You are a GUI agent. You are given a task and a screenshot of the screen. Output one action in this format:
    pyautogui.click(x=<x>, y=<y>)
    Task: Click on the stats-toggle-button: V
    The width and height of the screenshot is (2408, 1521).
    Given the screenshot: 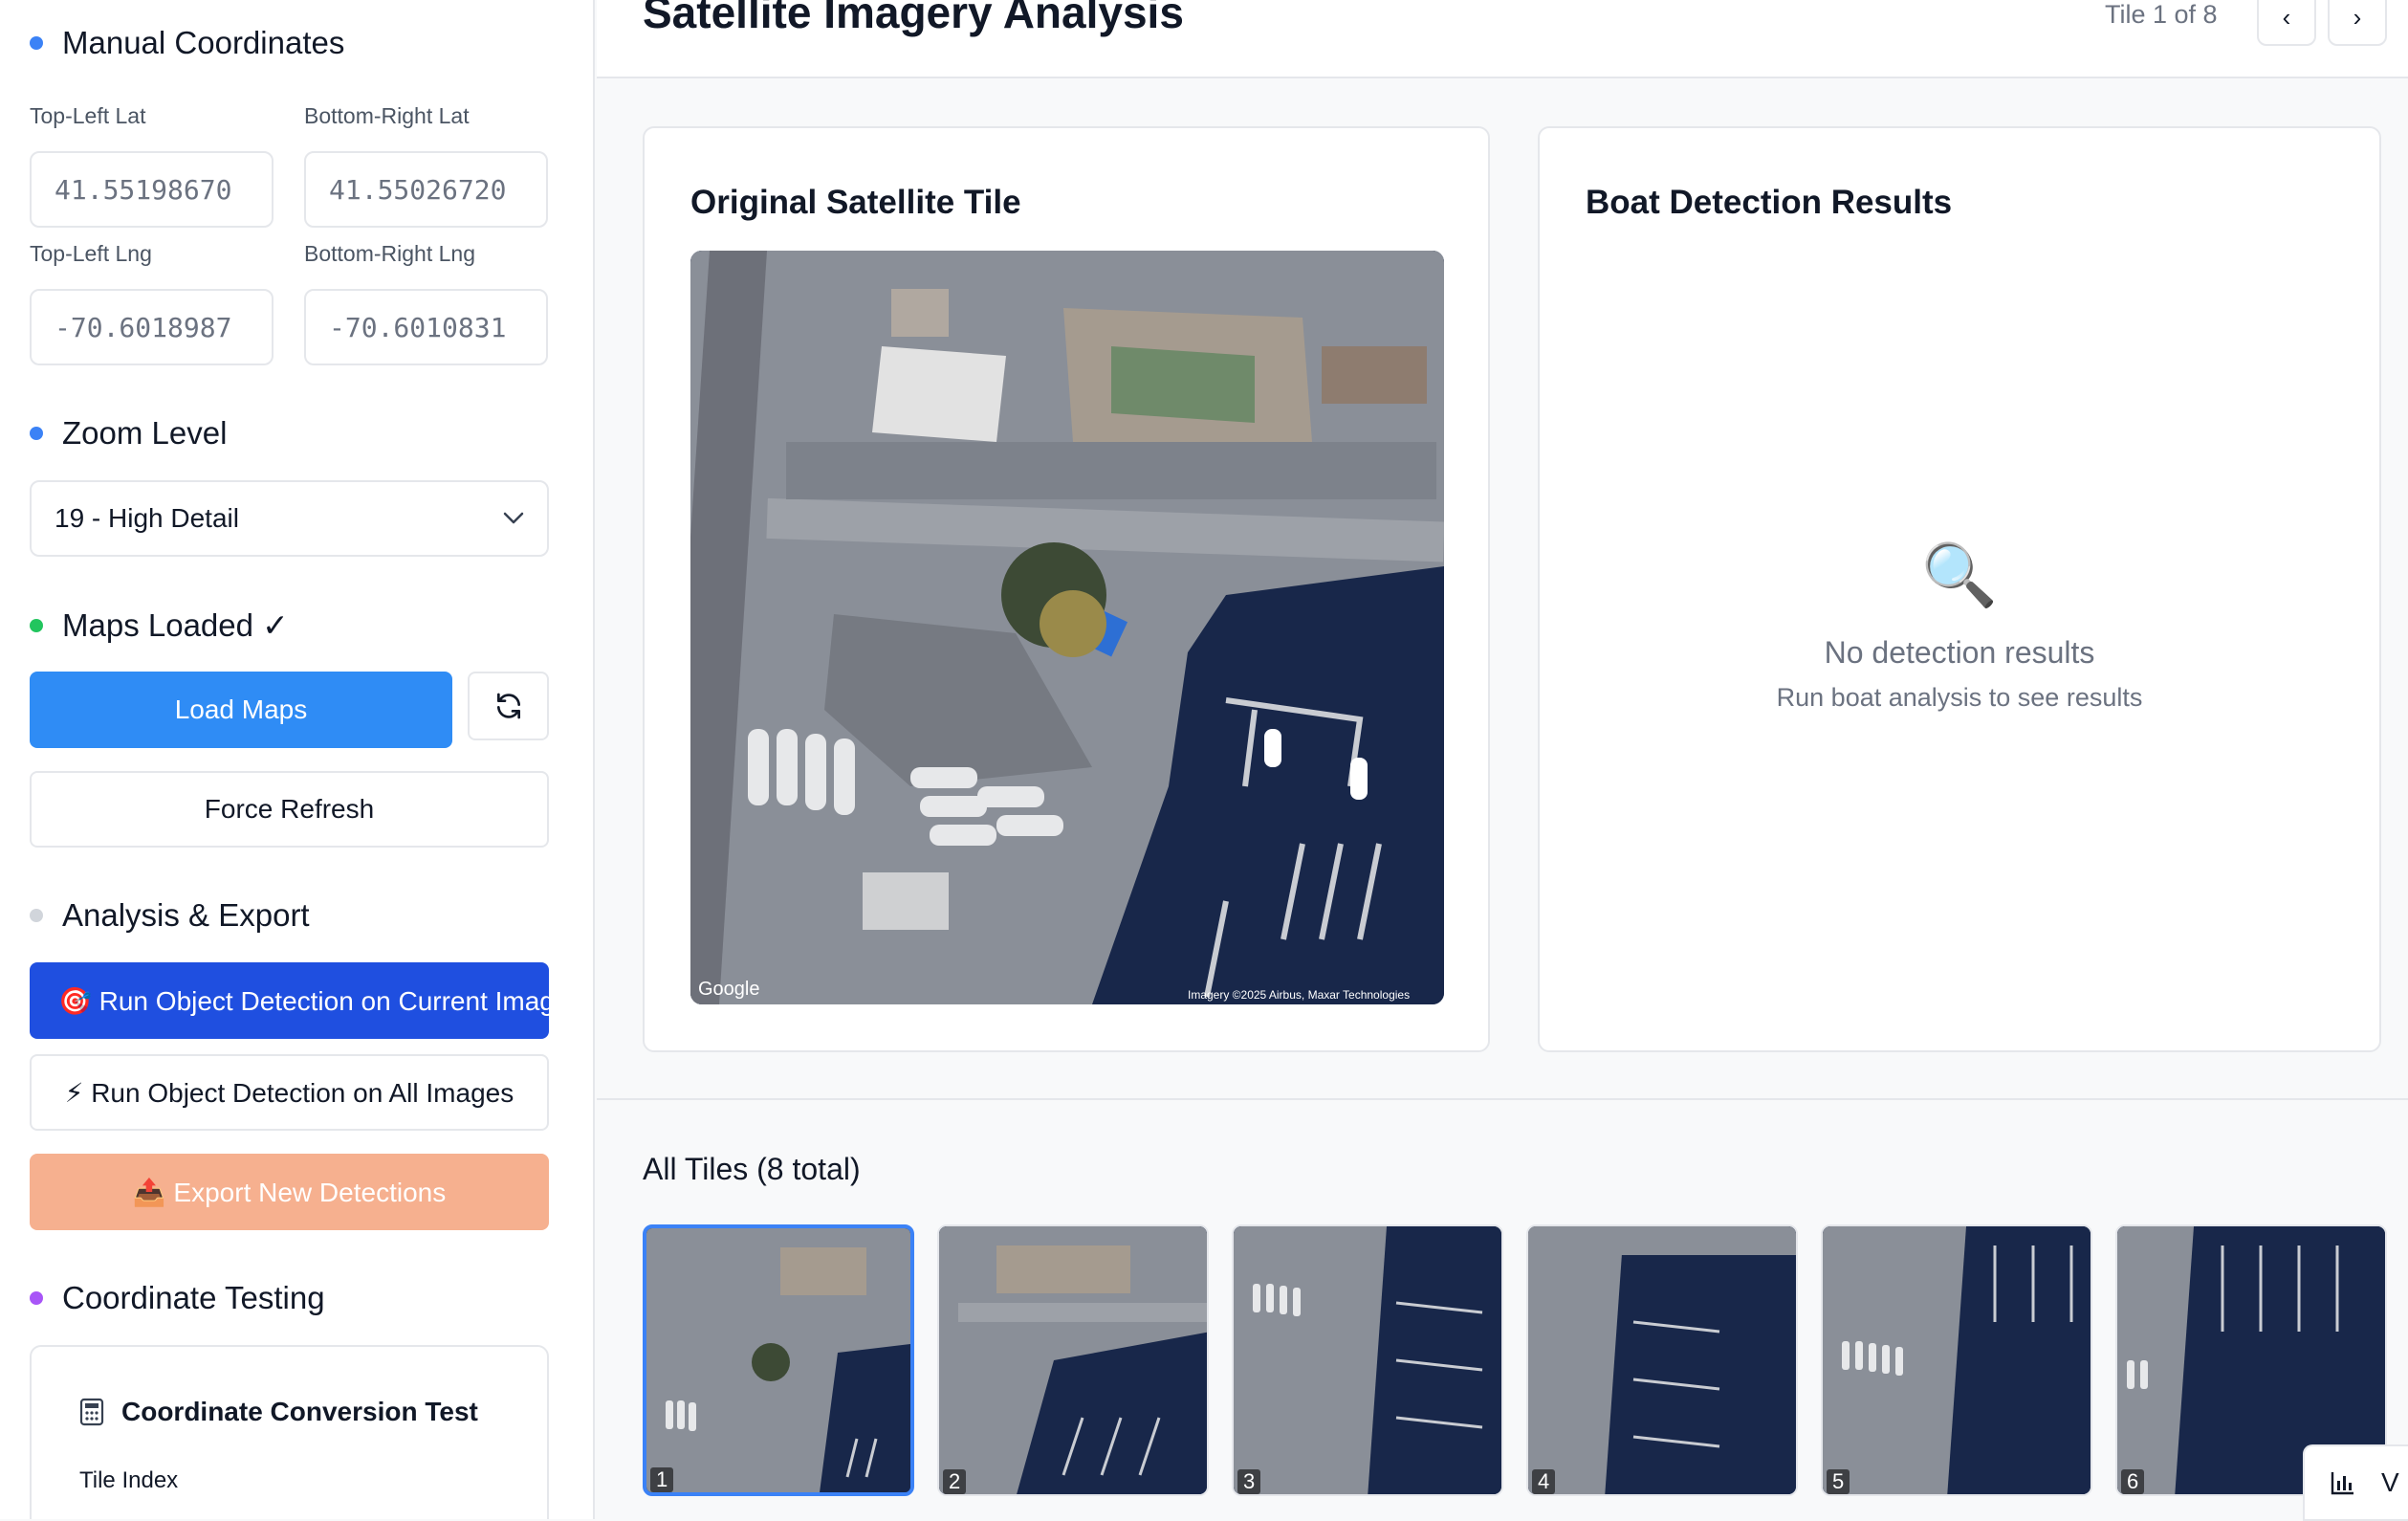 What is the action you would take?
    pyautogui.click(x=2356, y=1482)
    